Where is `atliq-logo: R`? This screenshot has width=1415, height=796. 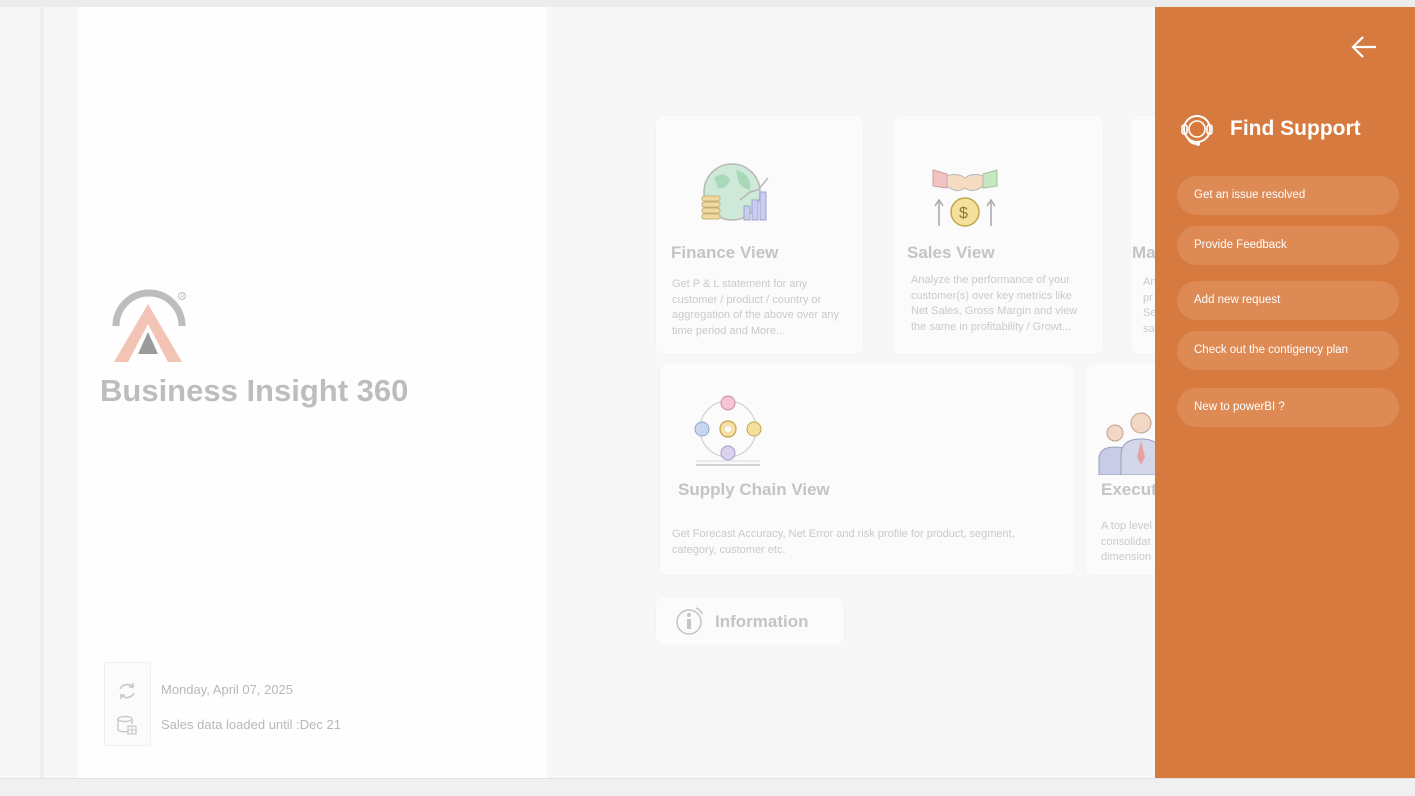
atliq-logo: R is located at coordinates (149, 325).